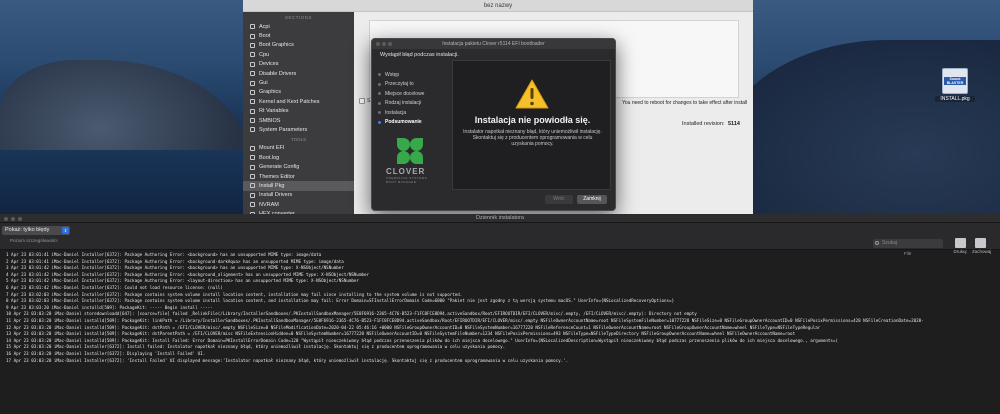  What do you see at coordinates (298, 73) in the screenshot?
I see `sidebar-item-disable-drivers: Disable Drivers` at bounding box center [298, 73].